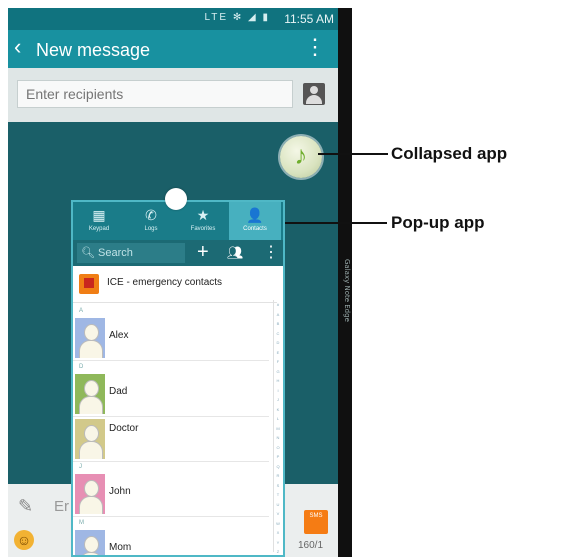 This screenshot has width=562, height=557. What do you see at coordinates (438, 222) in the screenshot?
I see `popup-app-callout: Pop-up app` at bounding box center [438, 222].